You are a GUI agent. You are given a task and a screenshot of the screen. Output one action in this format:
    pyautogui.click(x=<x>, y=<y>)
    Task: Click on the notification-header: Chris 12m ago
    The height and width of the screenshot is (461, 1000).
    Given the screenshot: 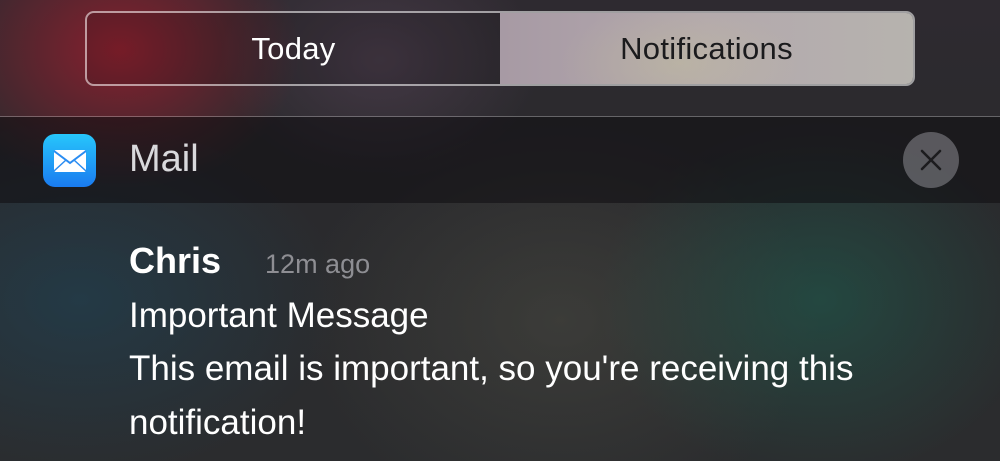 What is the action you would take?
    pyautogui.click(x=554, y=264)
    